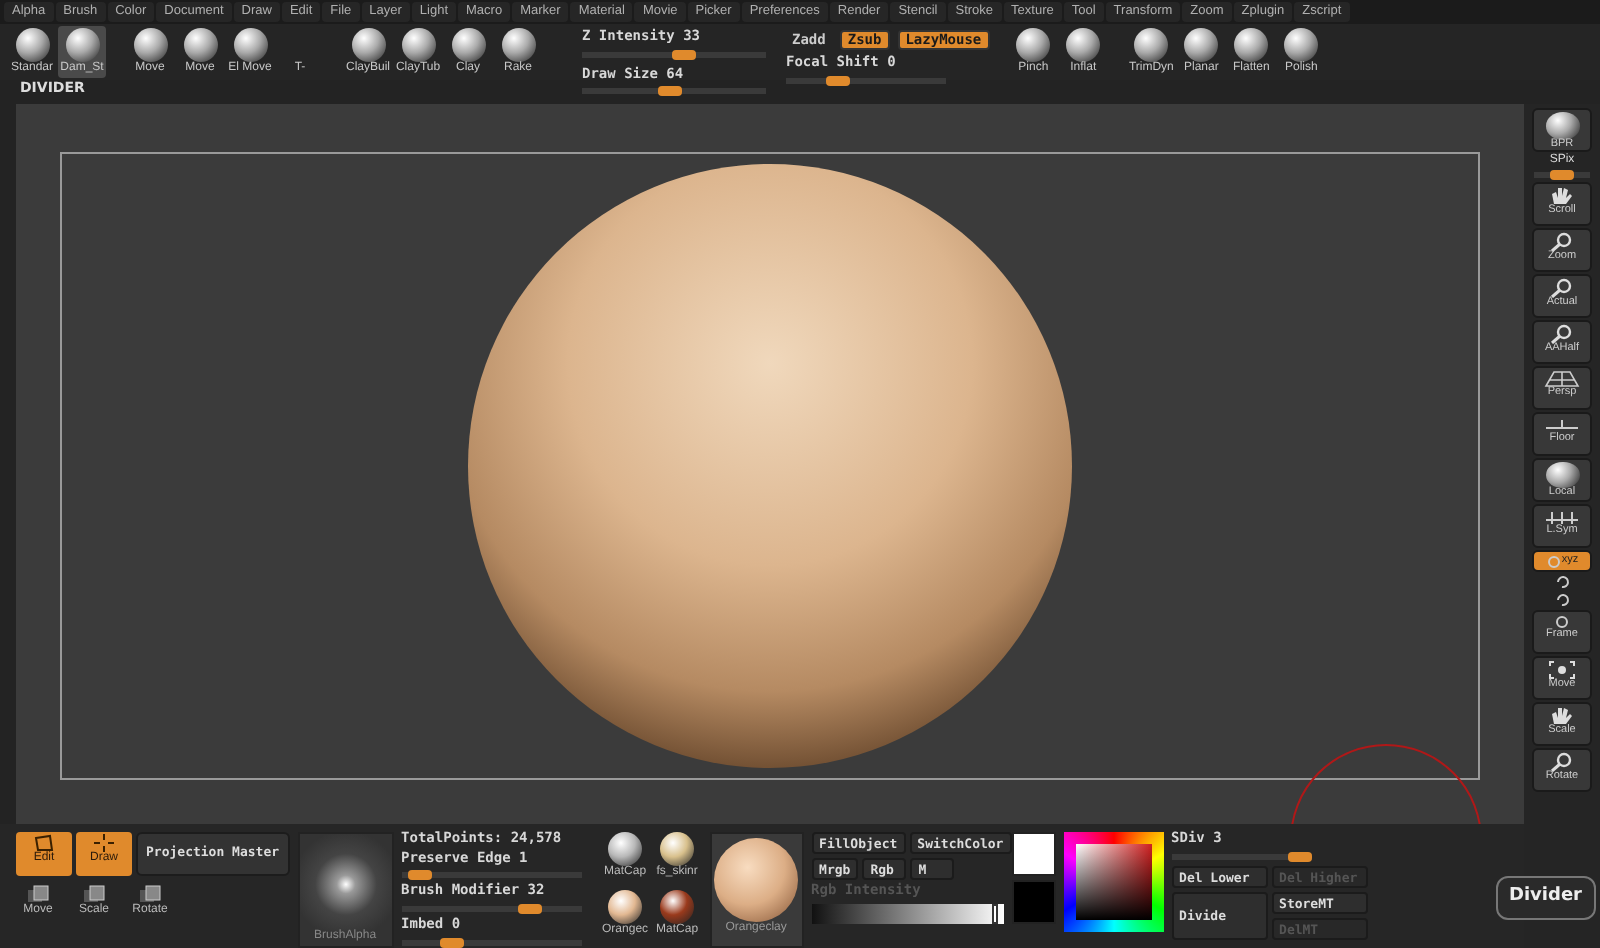 This screenshot has width=1600, height=948. What do you see at coordinates (907, 913) in the screenshot?
I see `intensity-slider` at bounding box center [907, 913].